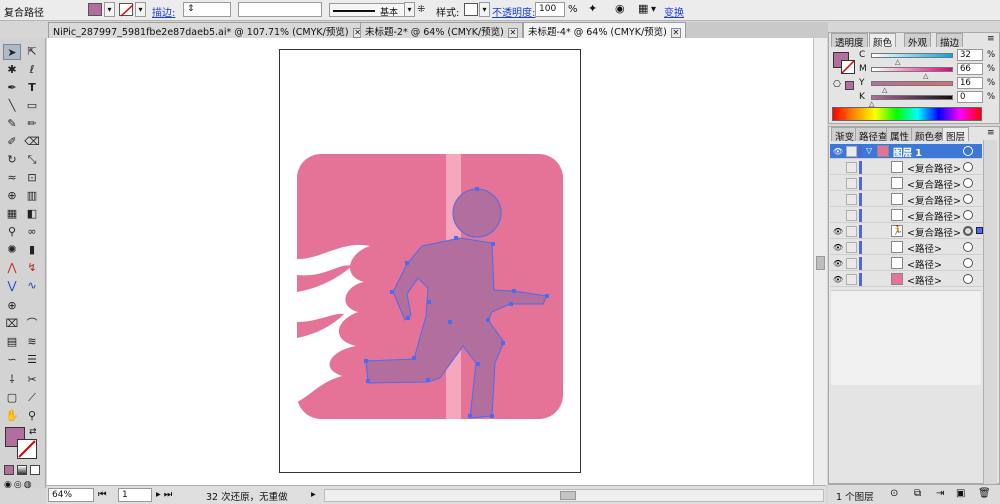 This screenshot has height=504, width=1000. What do you see at coordinates (126, 10) in the screenshot?
I see `stroke-color-swatch` at bounding box center [126, 10].